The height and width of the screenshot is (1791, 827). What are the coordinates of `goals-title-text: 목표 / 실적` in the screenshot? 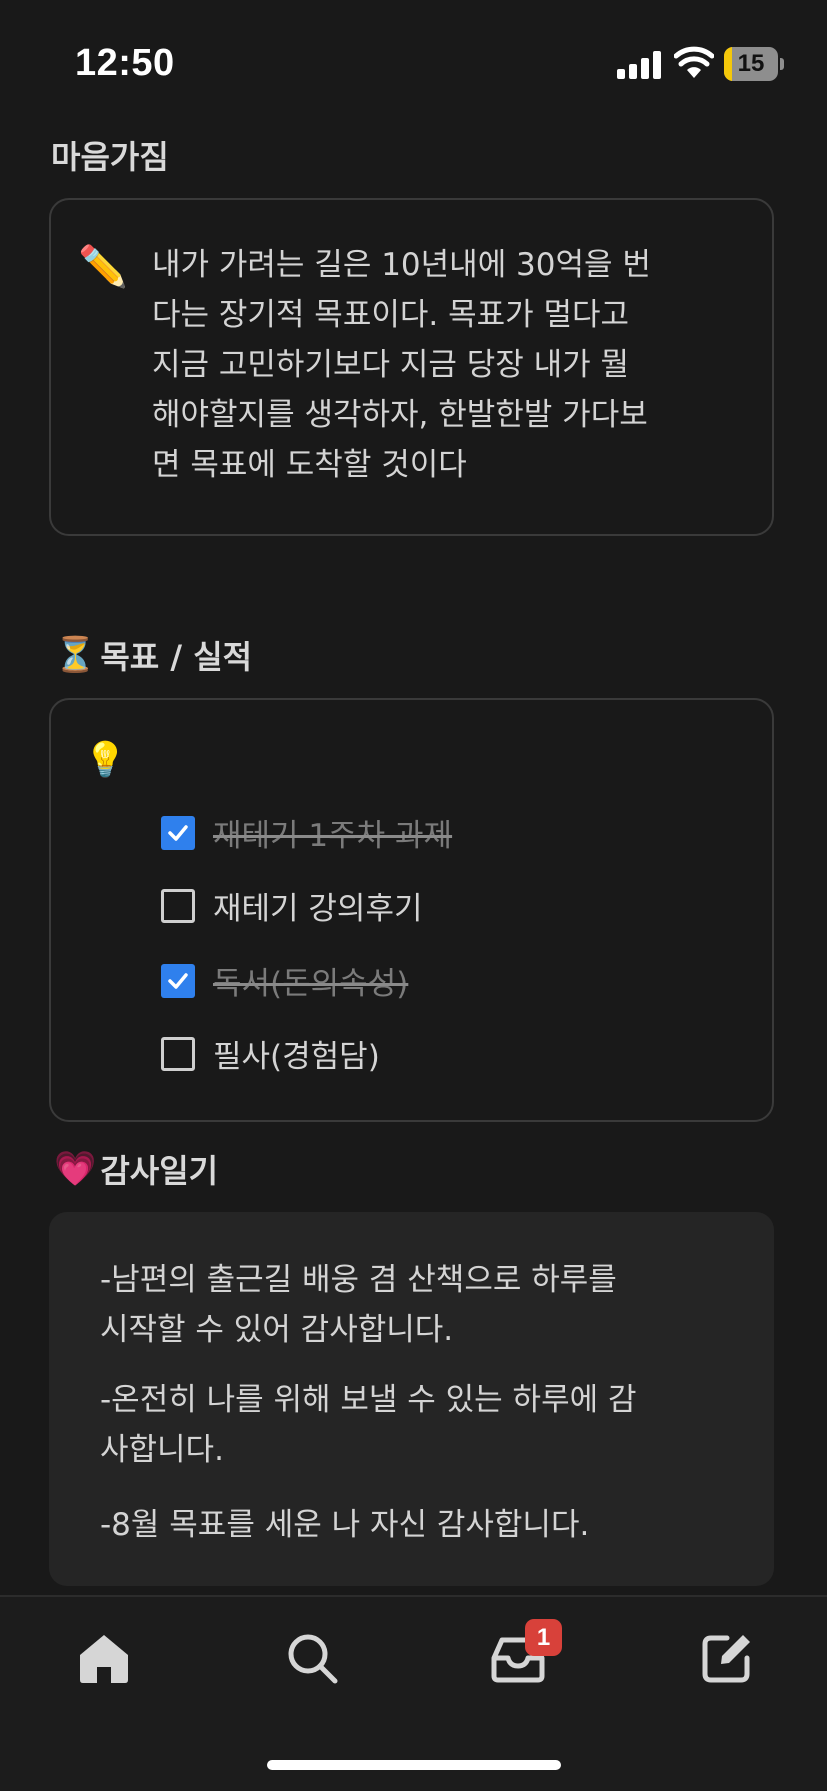 It's located at (176, 657).